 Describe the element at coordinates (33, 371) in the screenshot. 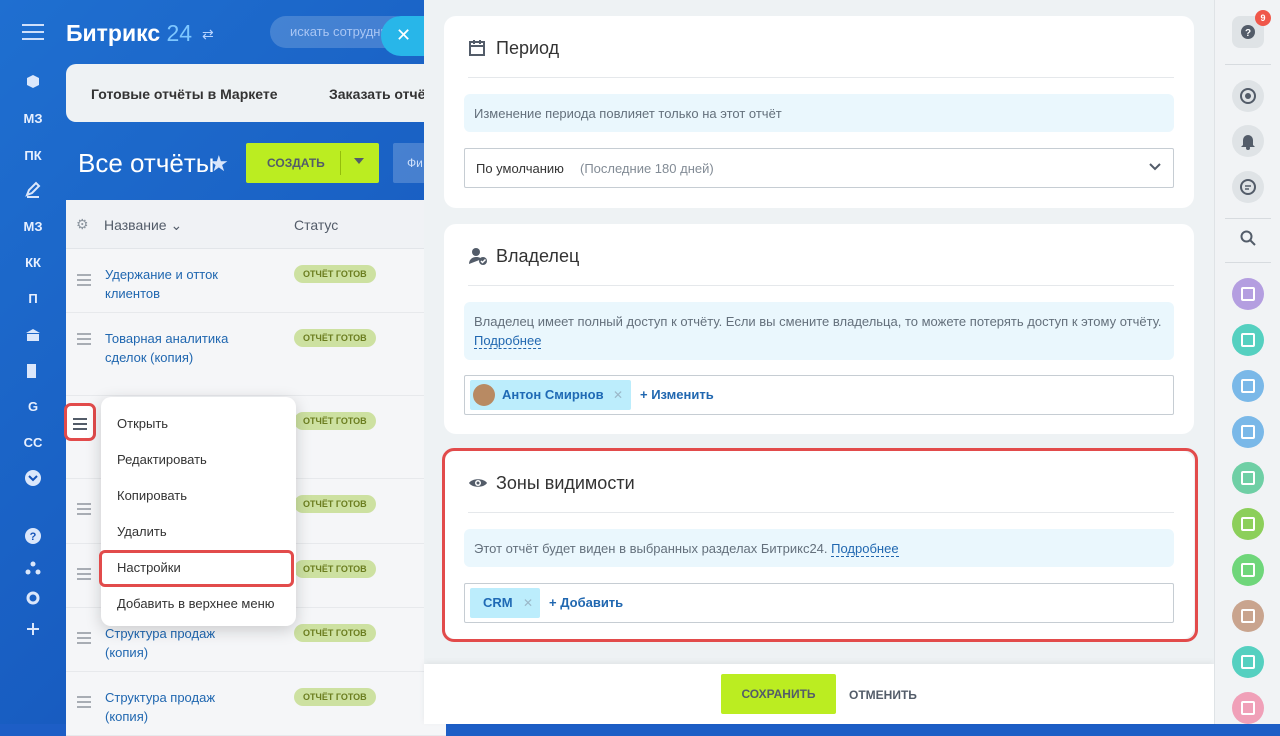

I see `document-edit-icon` at that location.